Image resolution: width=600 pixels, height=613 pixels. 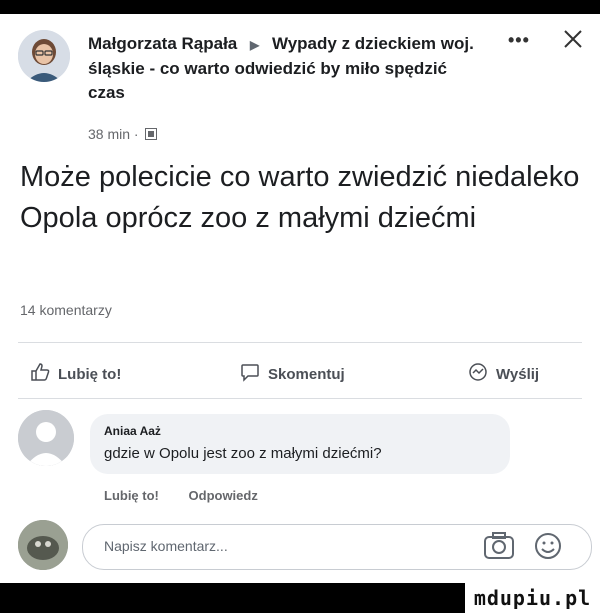 I want to click on more-icon: •••, so click(x=519, y=40).